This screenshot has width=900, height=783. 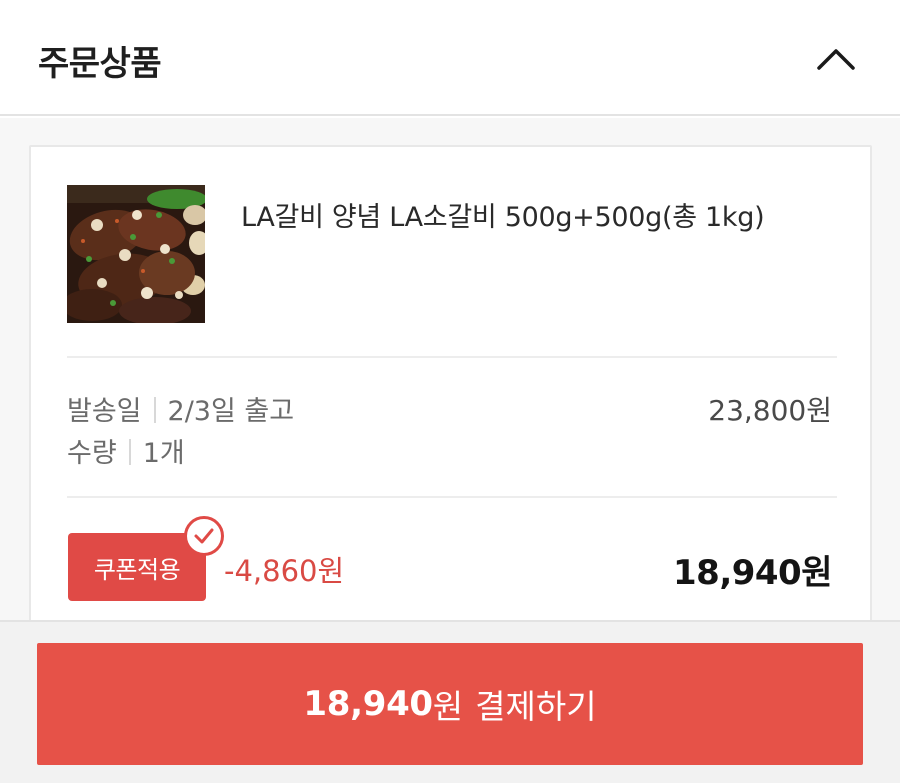 I want to click on quantity-value: 1개, so click(x=163, y=453).